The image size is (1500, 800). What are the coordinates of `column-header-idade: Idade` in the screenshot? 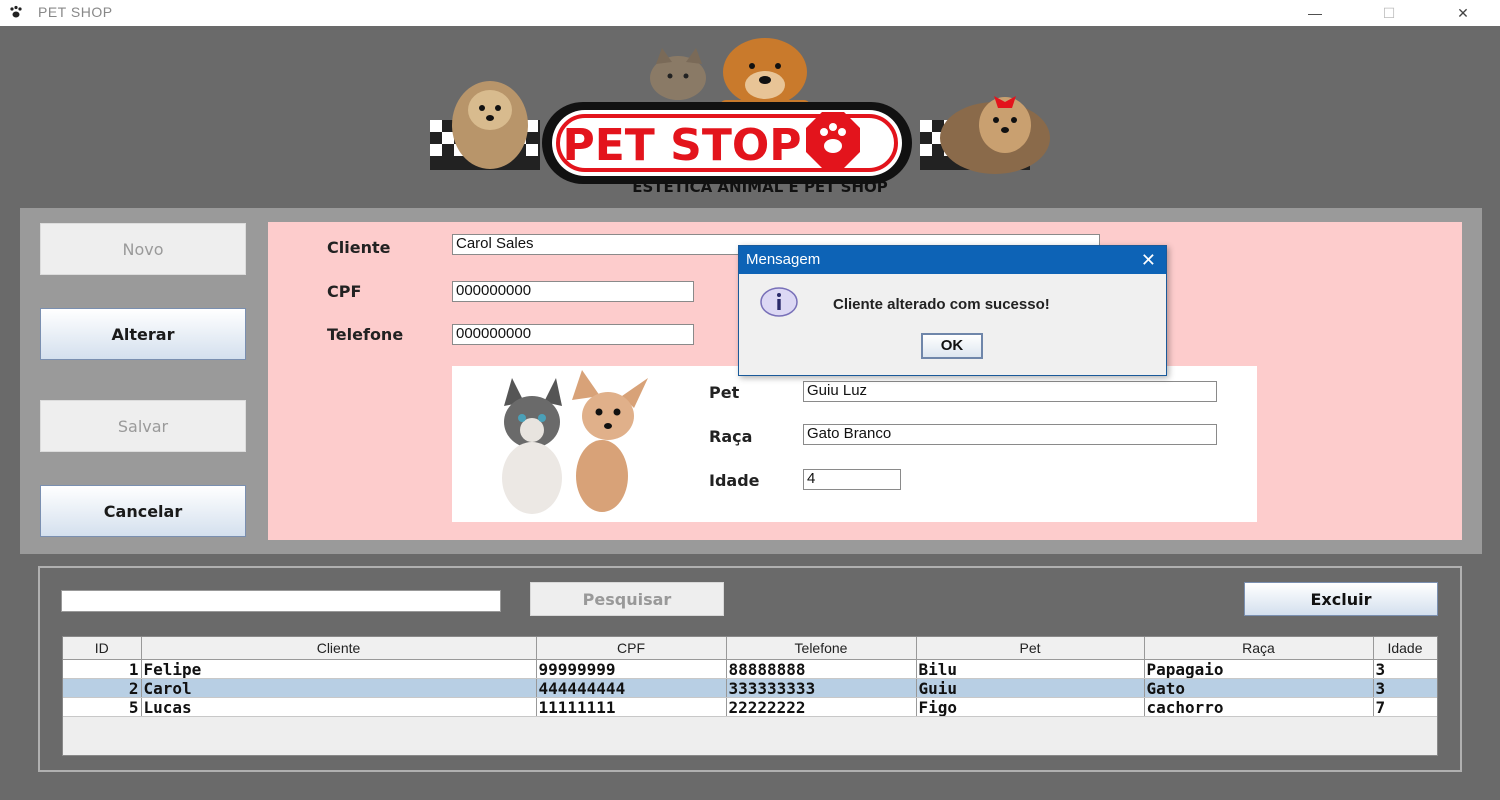 It's located at (1405, 648).